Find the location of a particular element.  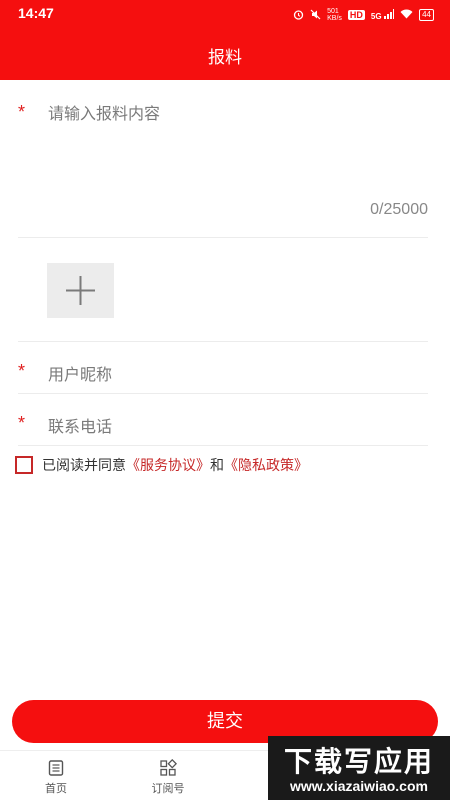

wifi-icon is located at coordinates (406, 15).